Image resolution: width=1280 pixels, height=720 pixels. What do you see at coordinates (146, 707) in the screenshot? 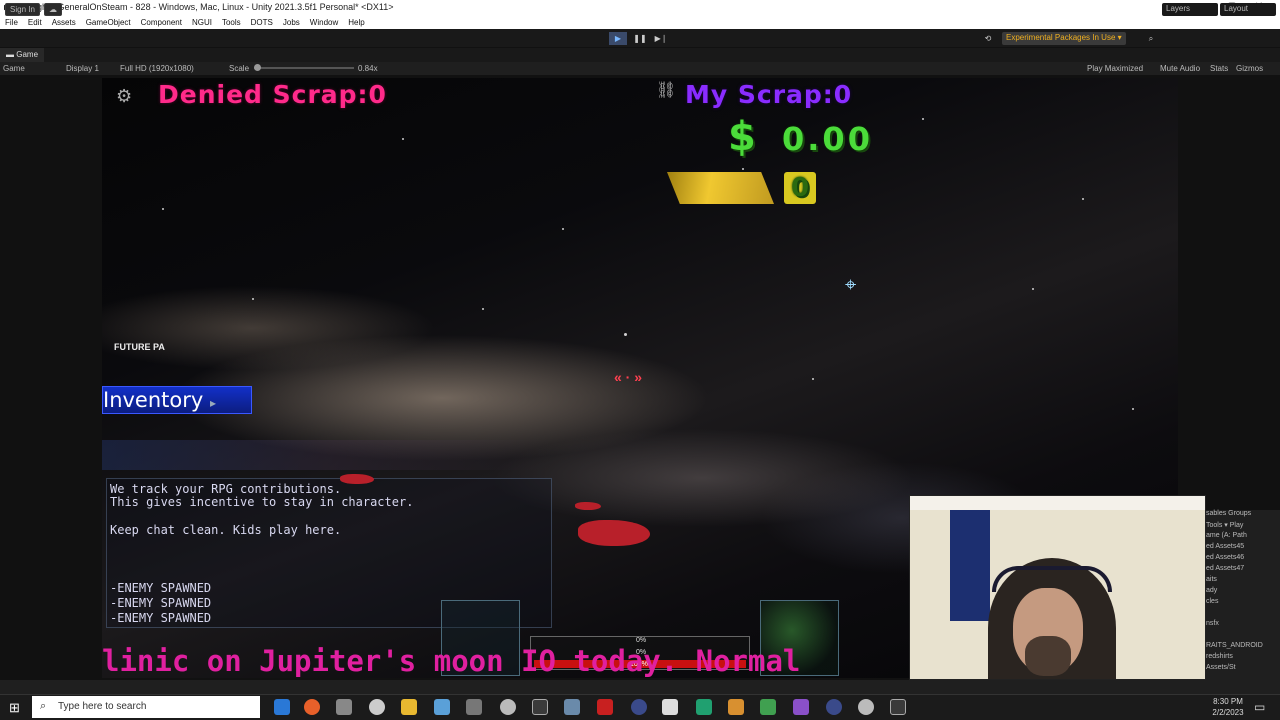
I see `taskbar-search-box: ⌕ Type here to search` at bounding box center [146, 707].